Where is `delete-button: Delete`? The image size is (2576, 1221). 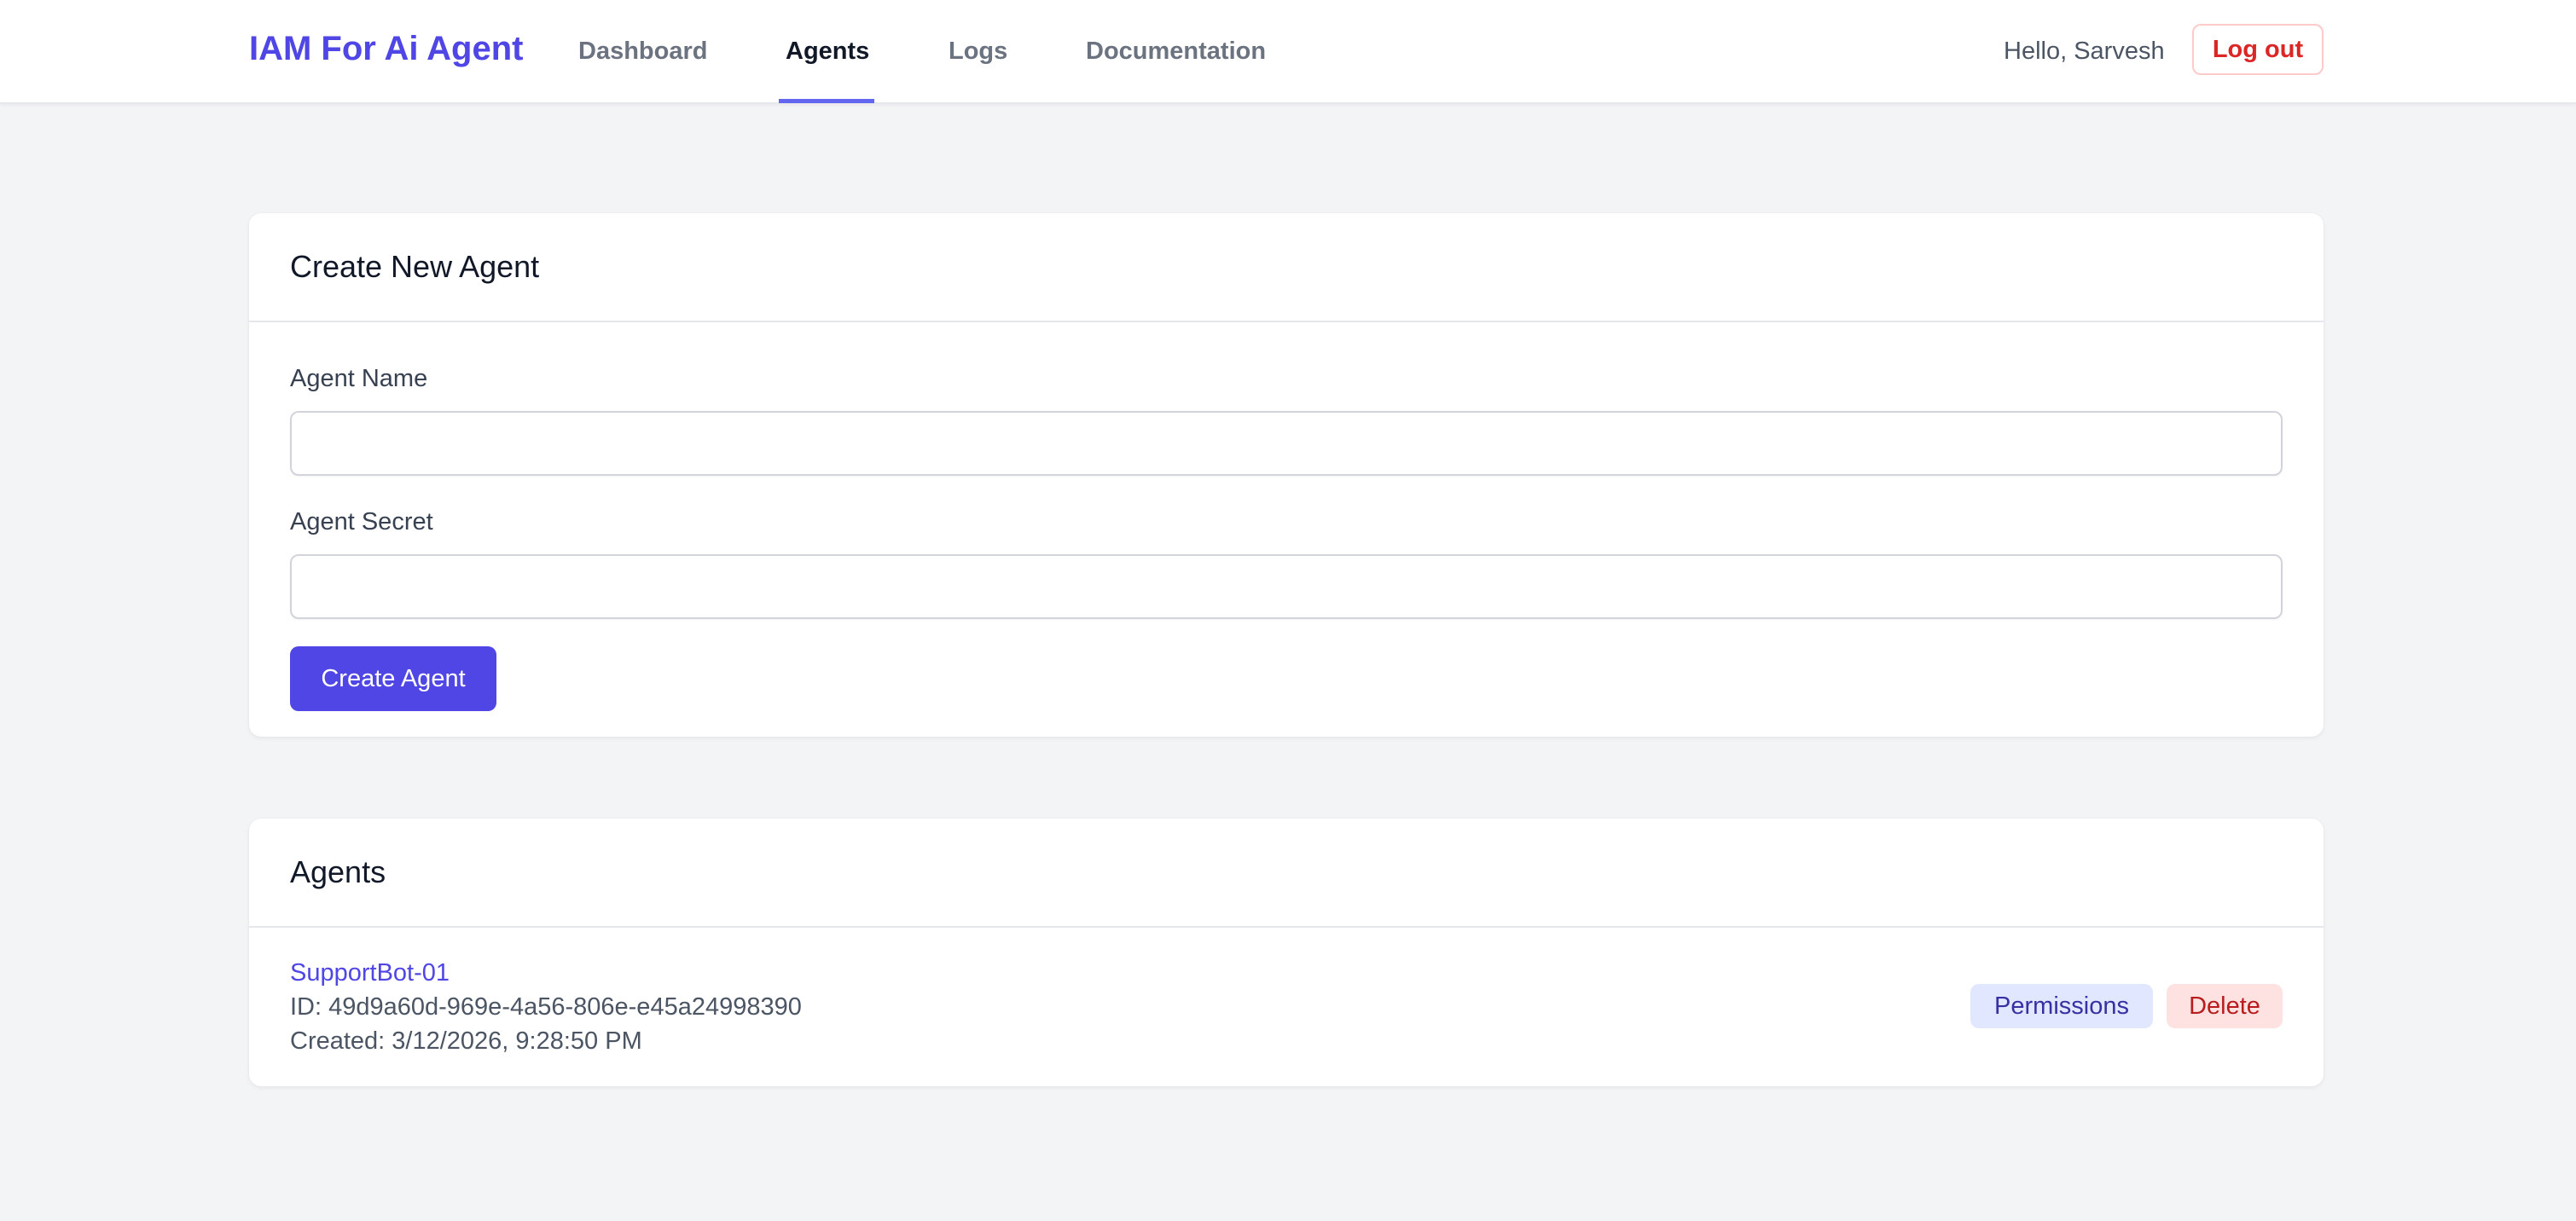 delete-button: Delete is located at coordinates (2225, 1006).